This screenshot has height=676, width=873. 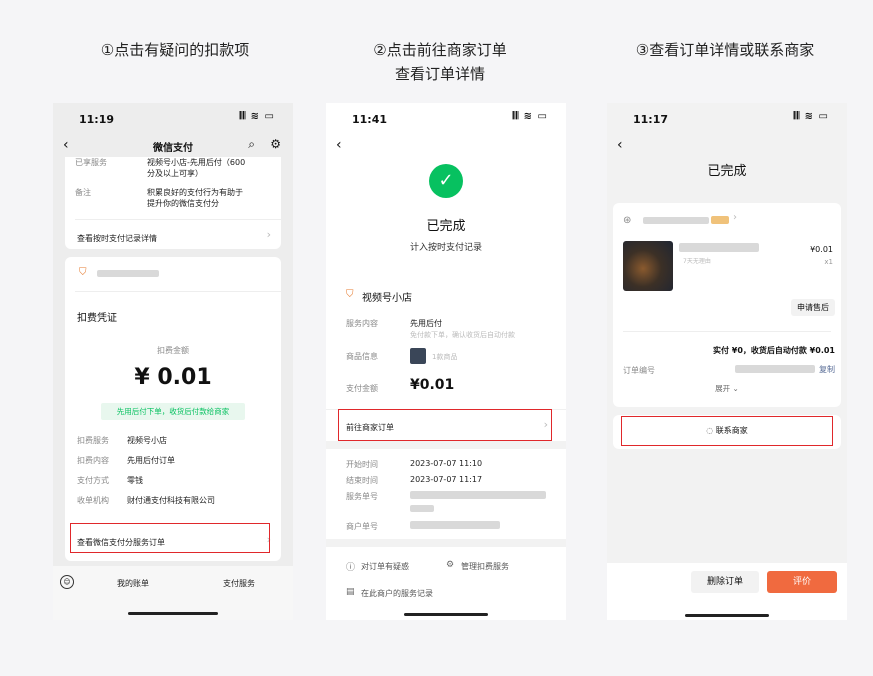 What do you see at coordinates (827, 369) in the screenshot?
I see `copy-link: 复制` at bounding box center [827, 369].